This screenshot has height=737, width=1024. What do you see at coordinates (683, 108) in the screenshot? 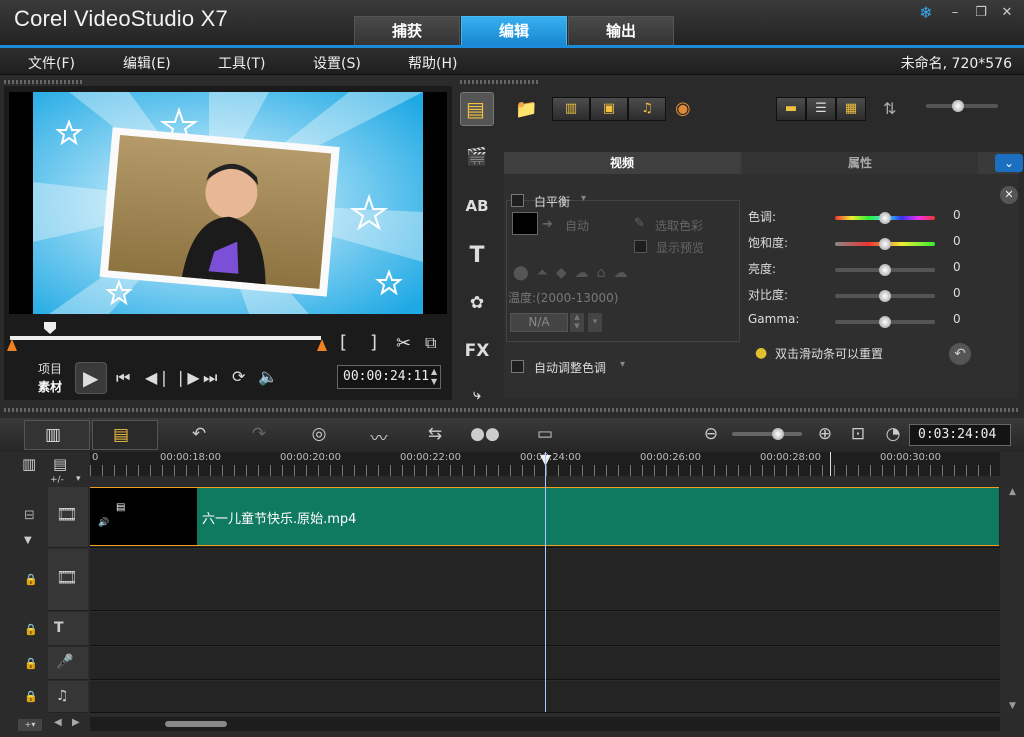
I see `reel-icon: ◉` at bounding box center [683, 108].